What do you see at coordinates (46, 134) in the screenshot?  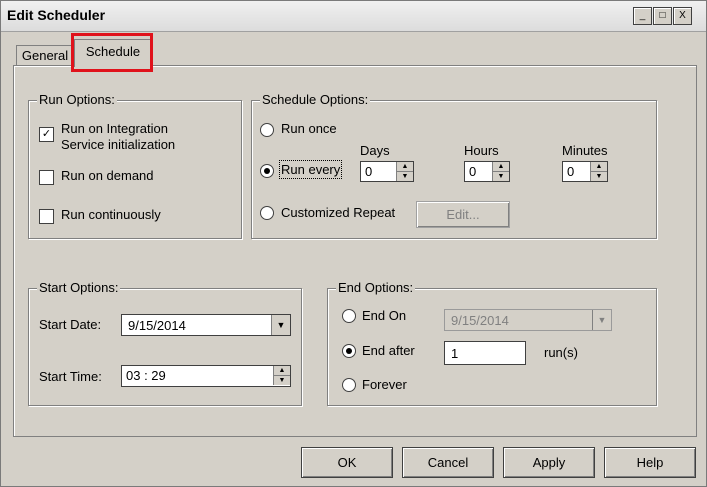 I see `run-on-integration-checkbox: ✓` at bounding box center [46, 134].